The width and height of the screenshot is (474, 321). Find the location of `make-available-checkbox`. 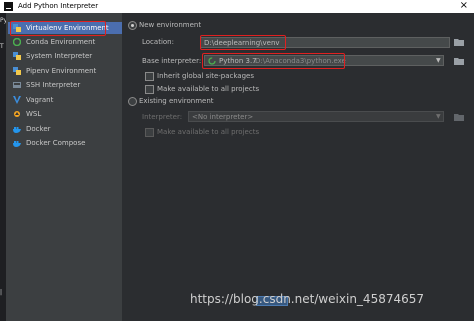

make-available-checkbox is located at coordinates (149, 89).